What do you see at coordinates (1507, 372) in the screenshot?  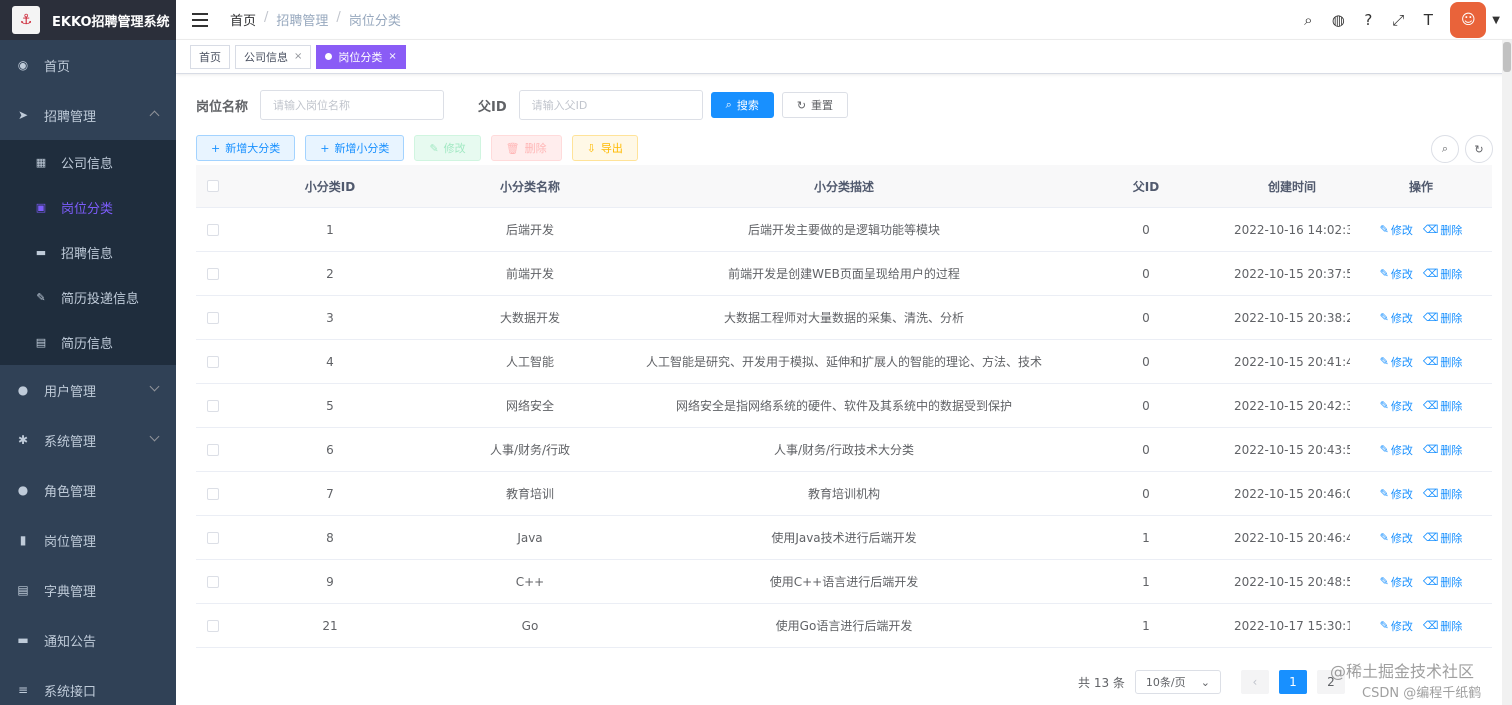 I see `scrollbar` at bounding box center [1507, 372].